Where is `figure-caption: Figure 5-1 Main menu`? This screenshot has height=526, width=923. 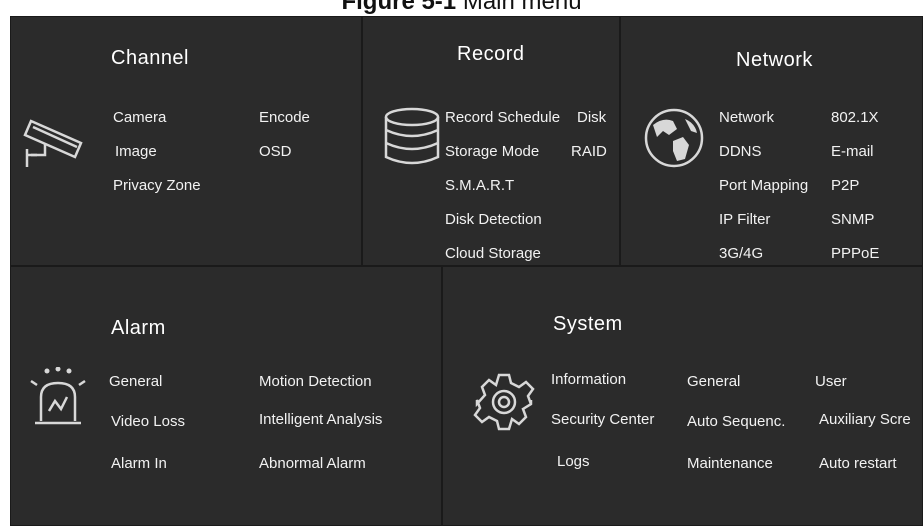 figure-caption: Figure 5-1 Main menu is located at coordinates (461, 8).